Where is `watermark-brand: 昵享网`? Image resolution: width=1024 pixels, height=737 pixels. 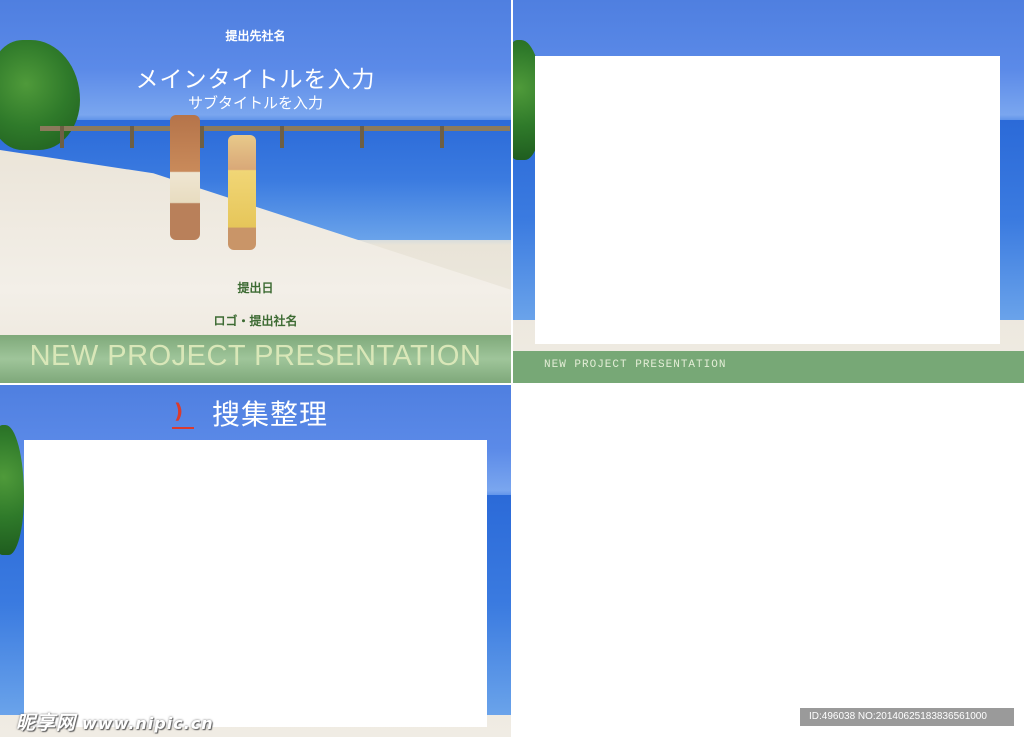 watermark-brand: 昵享网 is located at coordinates (46, 723).